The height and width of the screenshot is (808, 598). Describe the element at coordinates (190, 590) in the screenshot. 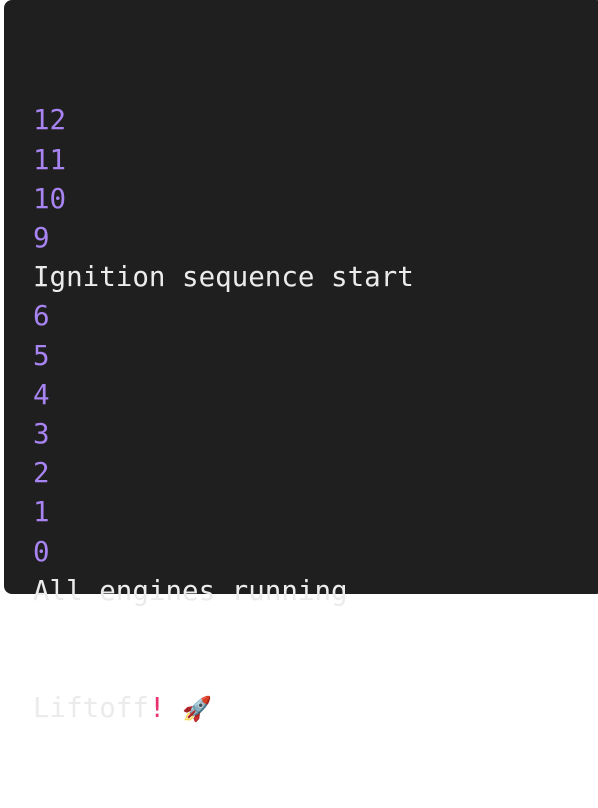

I see `console-line-text: All engines running` at that location.